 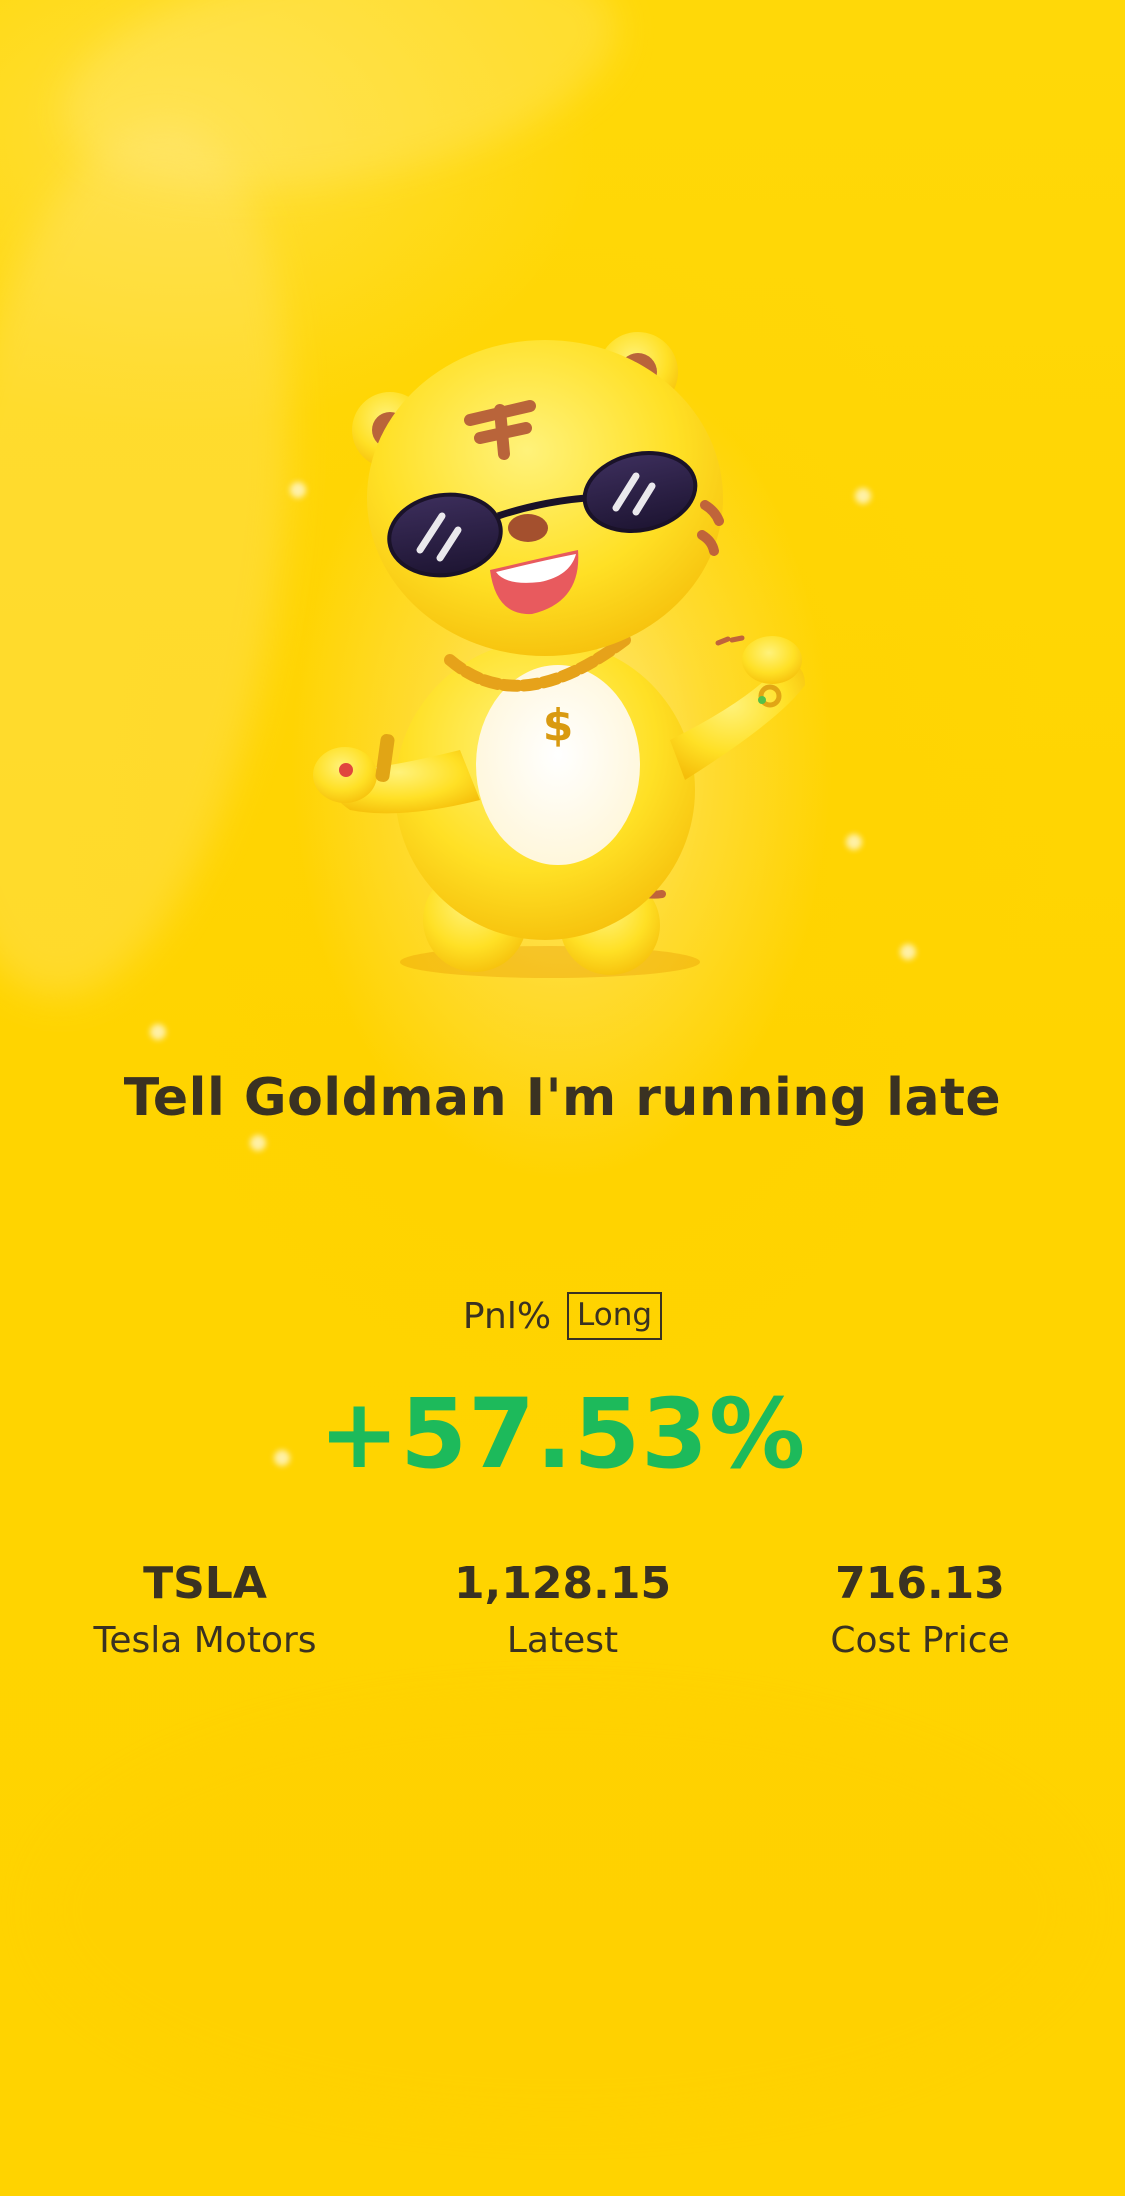 What do you see at coordinates (205, 1640) in the screenshot?
I see `stat-label: Tesla Motors` at bounding box center [205, 1640].